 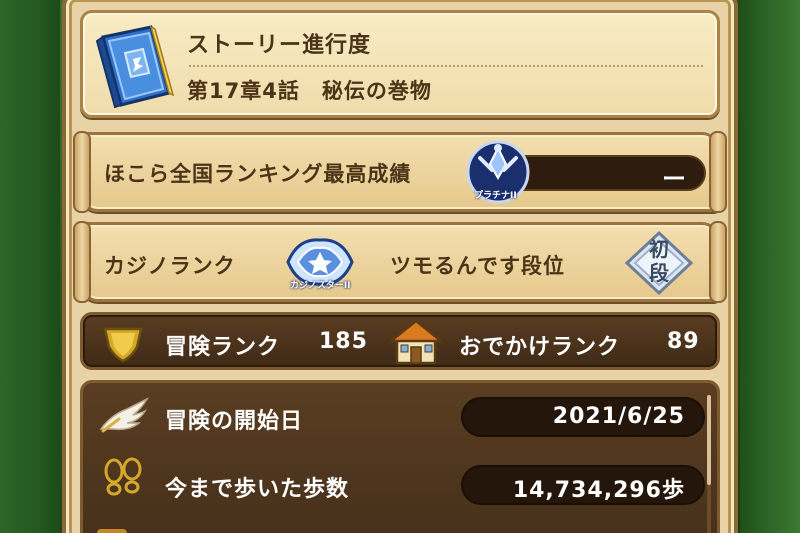 I want to click on casino-star-badge-caption: カジノスターII, so click(x=320, y=286).